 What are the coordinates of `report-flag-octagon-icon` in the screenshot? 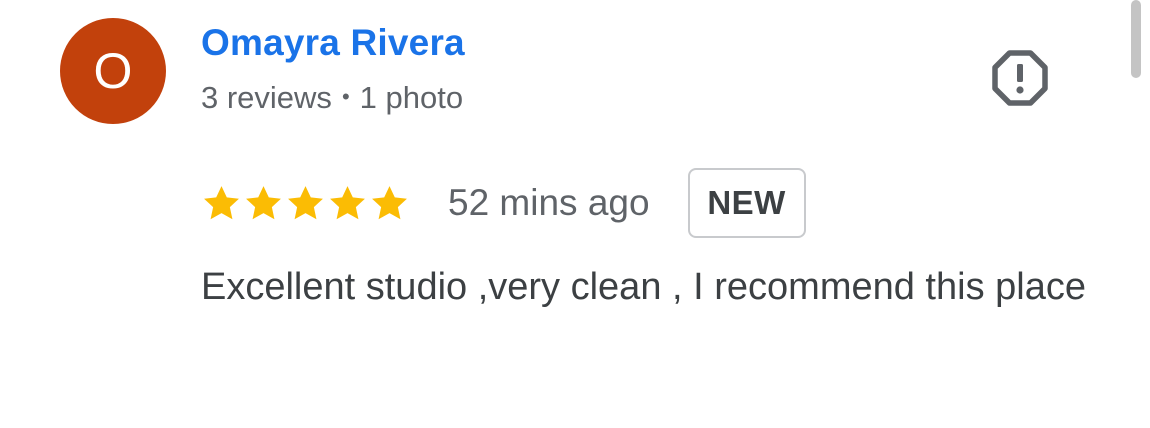 It's located at (1020, 78).